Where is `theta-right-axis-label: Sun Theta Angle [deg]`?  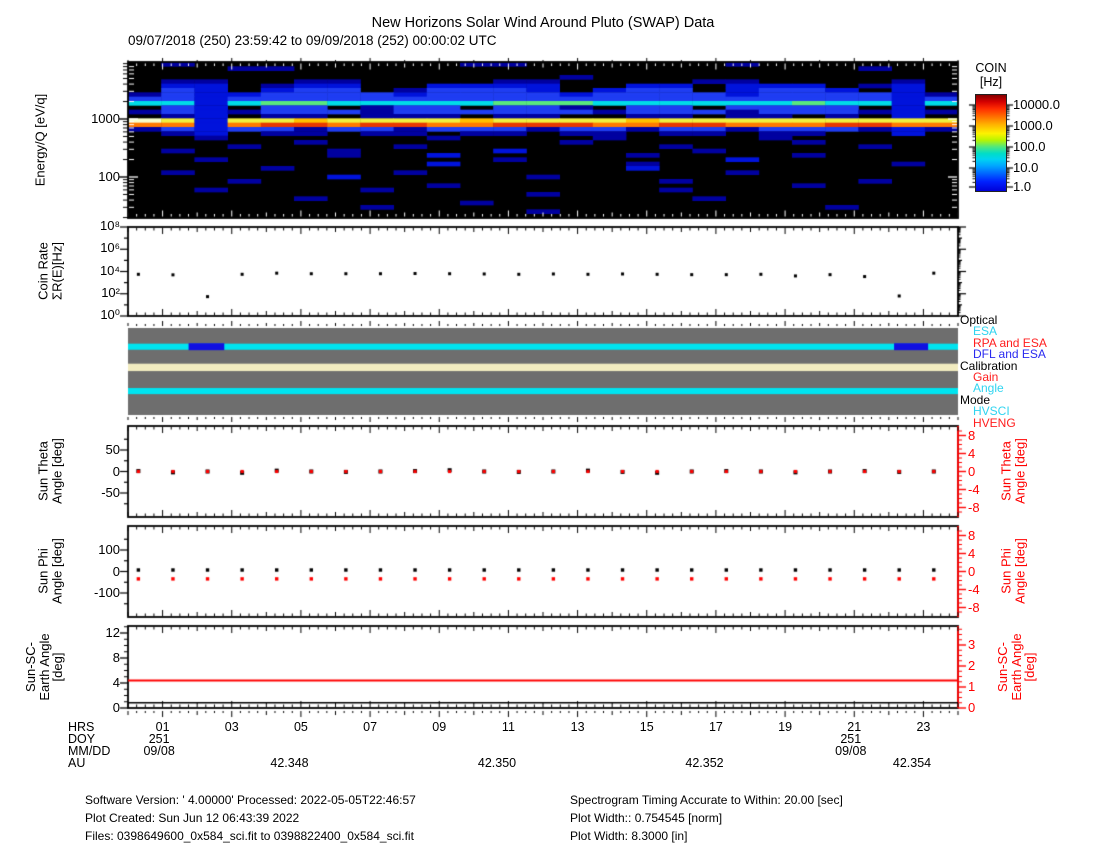 theta-right-axis-label: Sun Theta Angle [deg] is located at coordinates (1013, 471).